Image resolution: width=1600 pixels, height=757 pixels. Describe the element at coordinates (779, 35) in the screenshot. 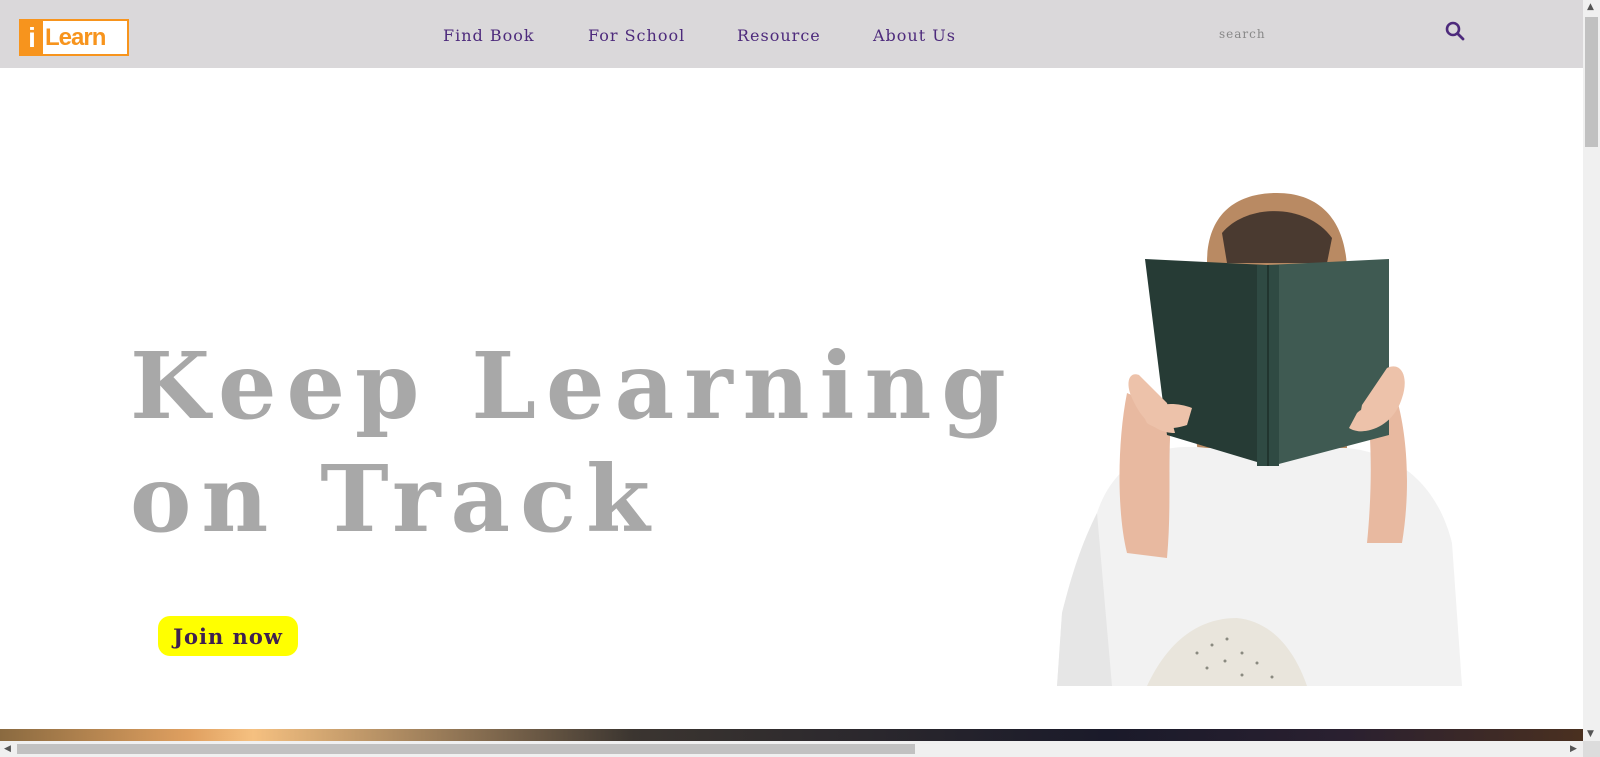

I see `nav-resource: Resource` at that location.